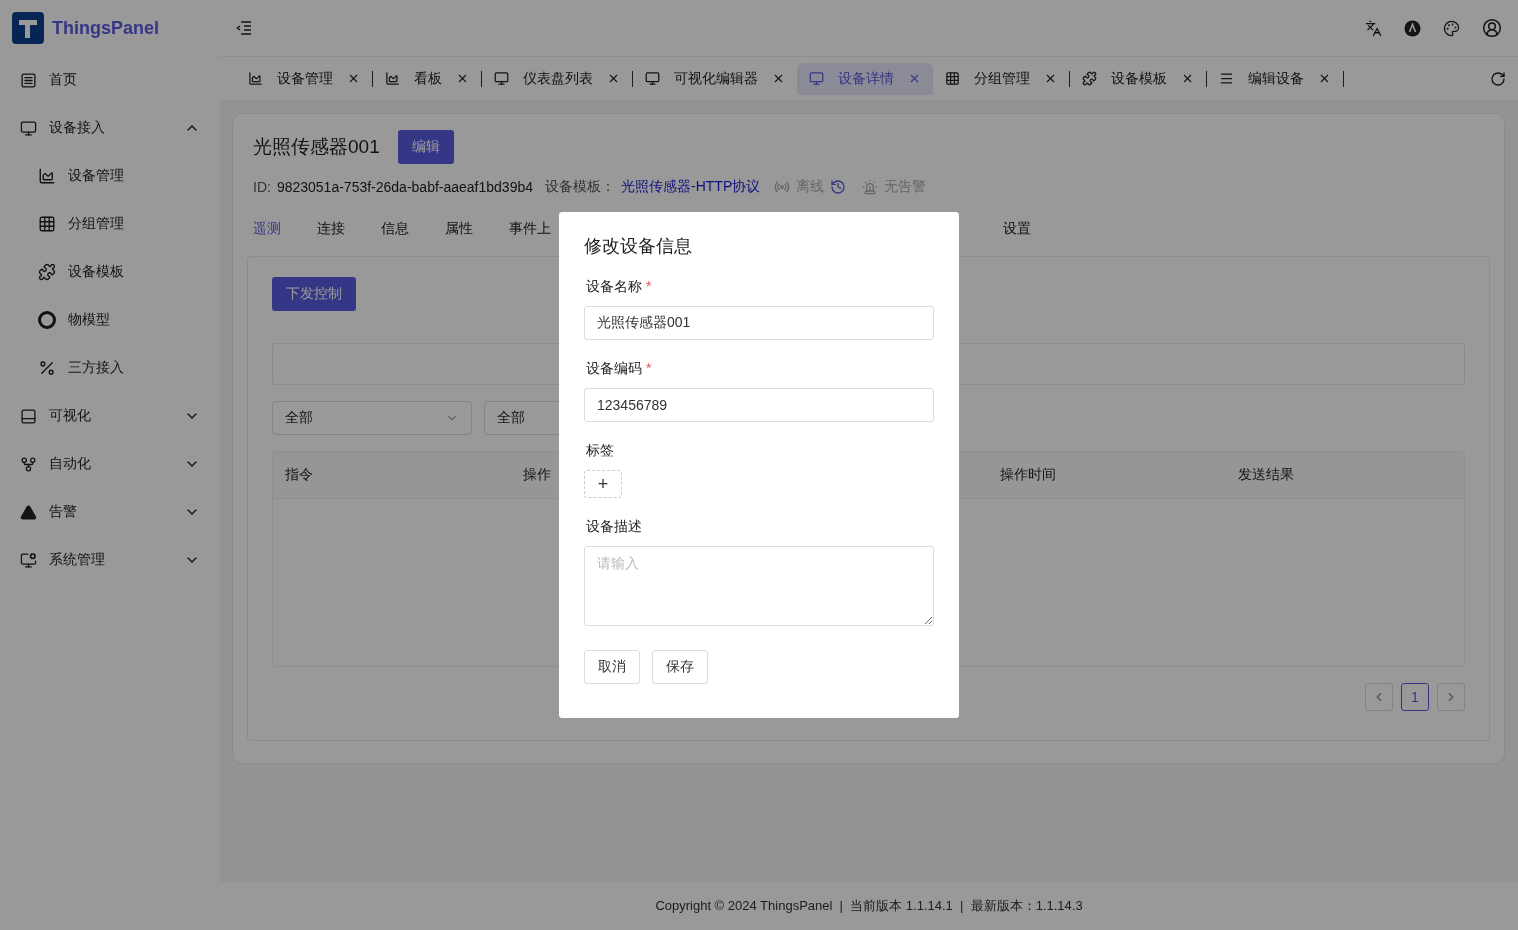  Describe the element at coordinates (869, 906) in the screenshot. I see `footer-text: Copyright © 2024 ThingsPanel | 当前版本 1.1.14.1 | 最新版本：1.1.14.3` at that location.